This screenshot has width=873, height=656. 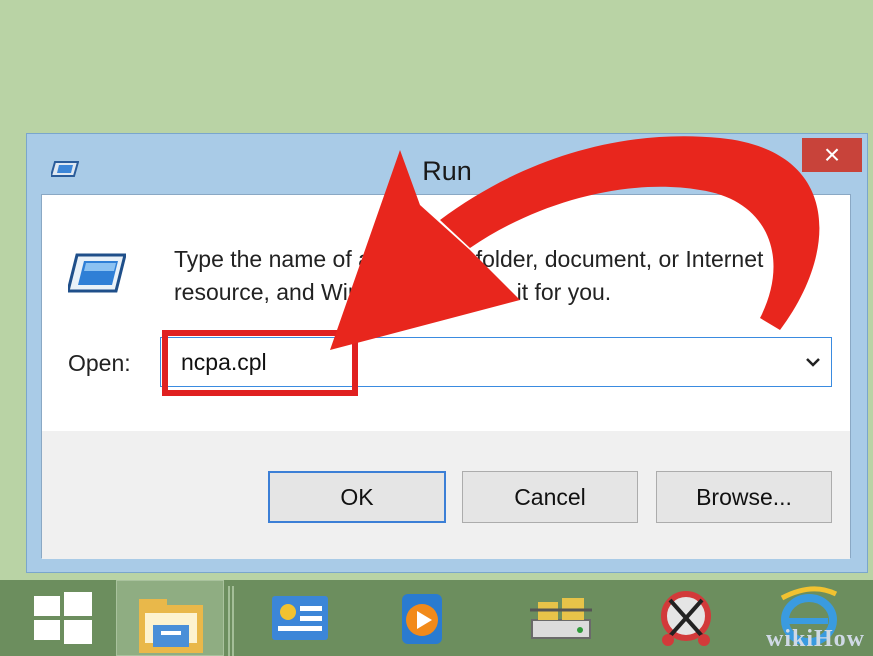 What do you see at coordinates (816, 639) in the screenshot?
I see `watermark: wikiHow` at bounding box center [816, 639].